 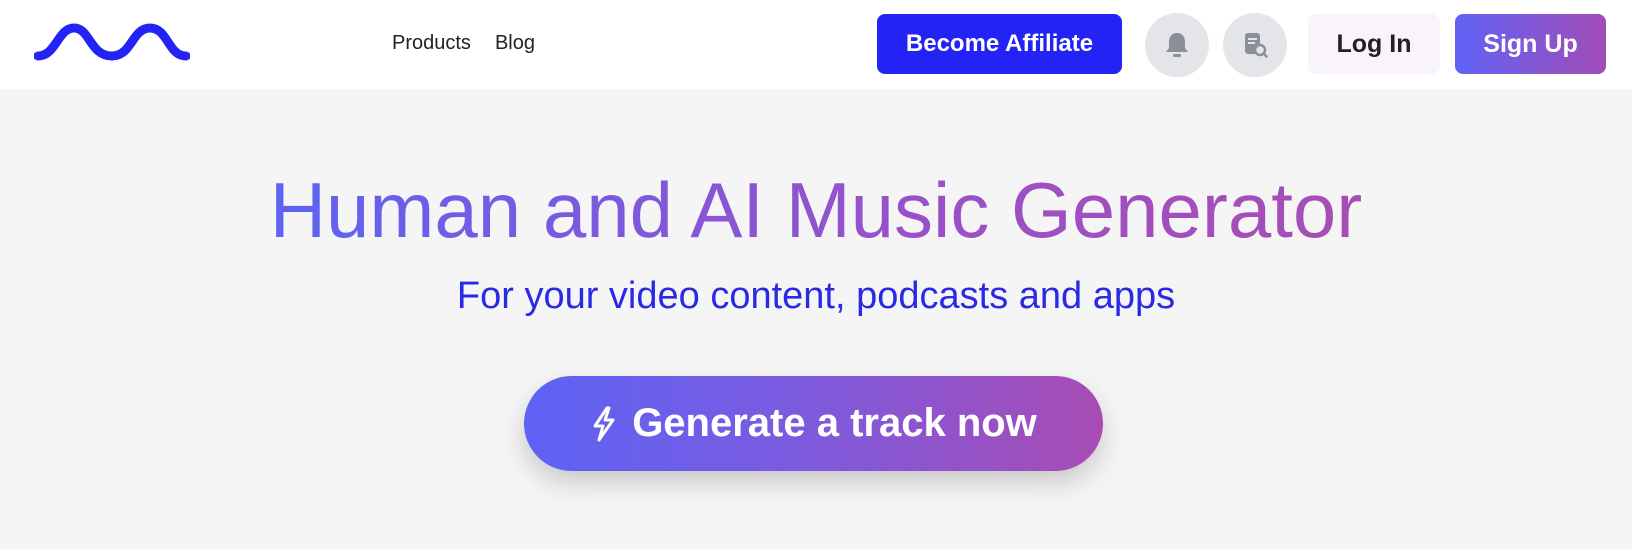 What do you see at coordinates (604, 424) in the screenshot?
I see `lightning-icon` at bounding box center [604, 424].